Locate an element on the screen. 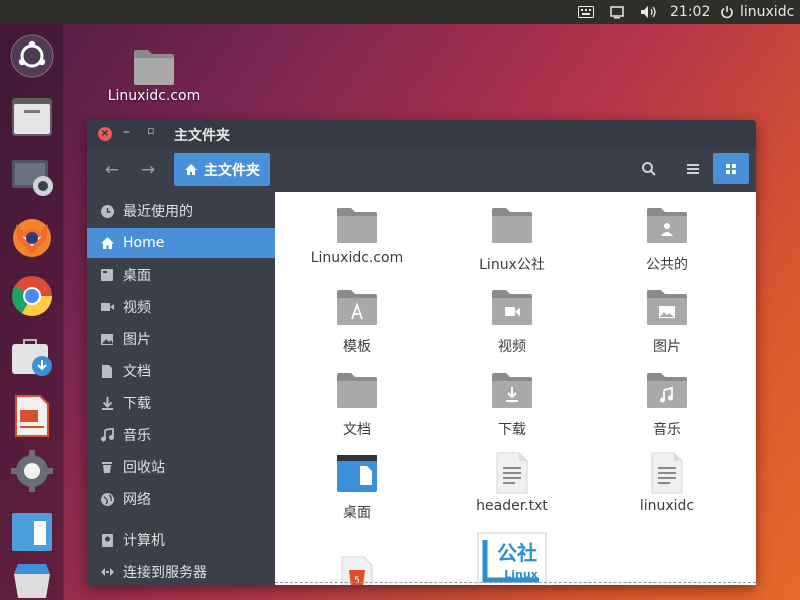 The width and height of the screenshot is (800, 600). sidebar-item-downloads: 下载 is located at coordinates (181, 403).